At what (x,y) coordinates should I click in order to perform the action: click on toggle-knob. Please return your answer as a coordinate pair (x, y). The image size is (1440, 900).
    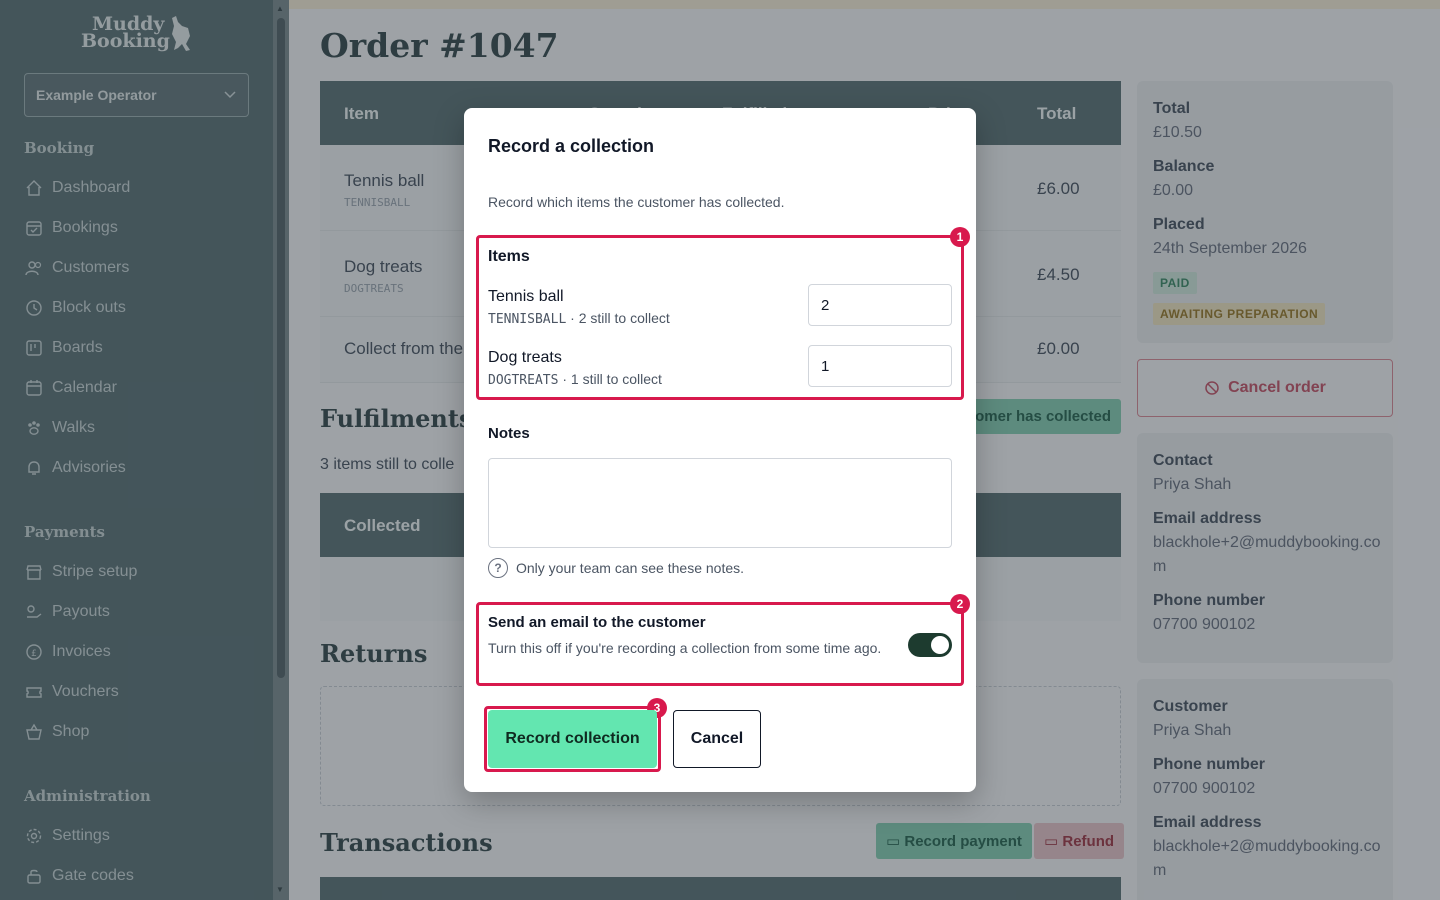
    Looking at the image, I should click on (940, 645).